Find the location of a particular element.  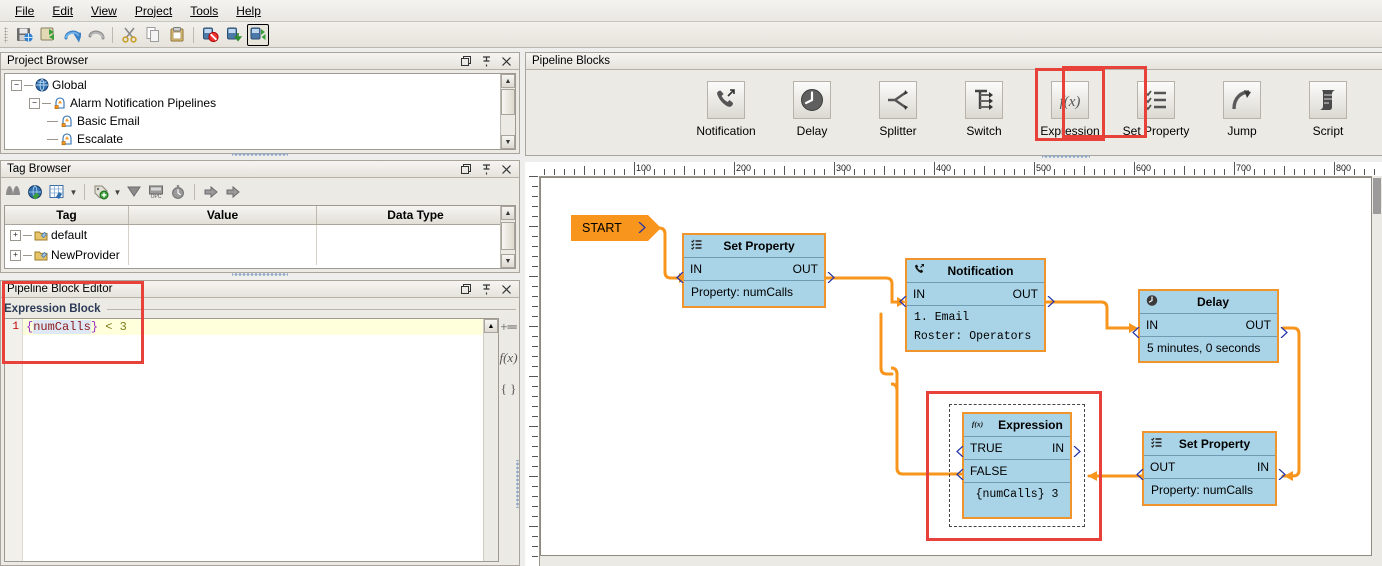

paste-icon is located at coordinates (177, 35).